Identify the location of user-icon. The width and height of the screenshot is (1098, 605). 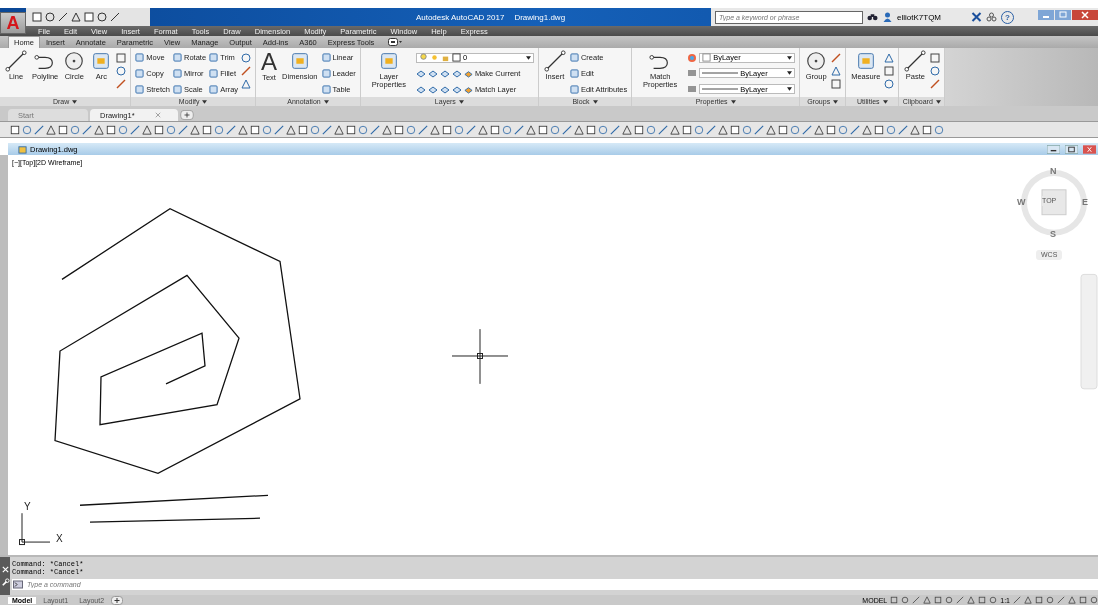
(887, 17).